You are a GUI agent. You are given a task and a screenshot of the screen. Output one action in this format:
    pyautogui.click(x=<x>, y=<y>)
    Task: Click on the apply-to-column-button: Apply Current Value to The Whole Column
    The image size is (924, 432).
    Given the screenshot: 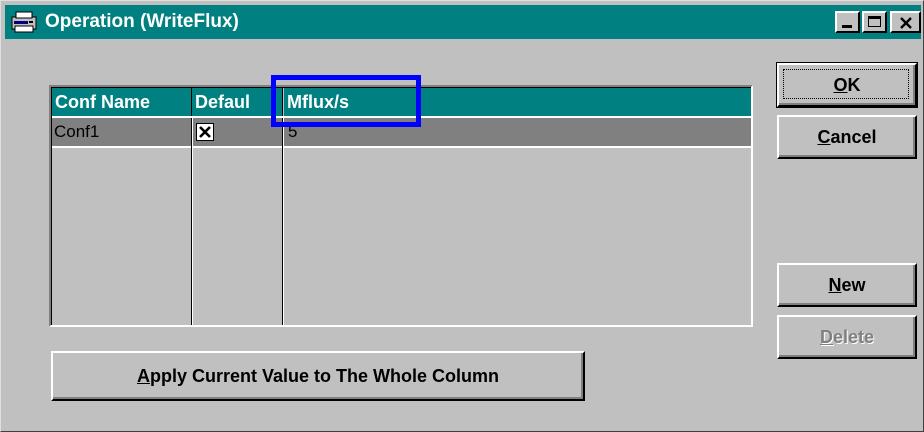 What is the action you would take?
    pyautogui.click(x=318, y=376)
    